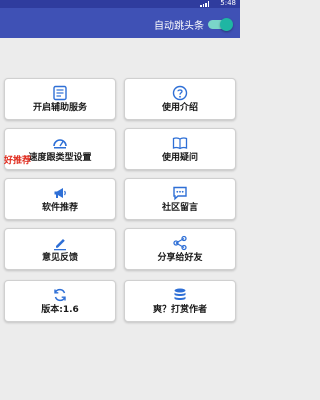 This screenshot has height=400, width=320. I want to click on refresh-icon, so click(60, 295).